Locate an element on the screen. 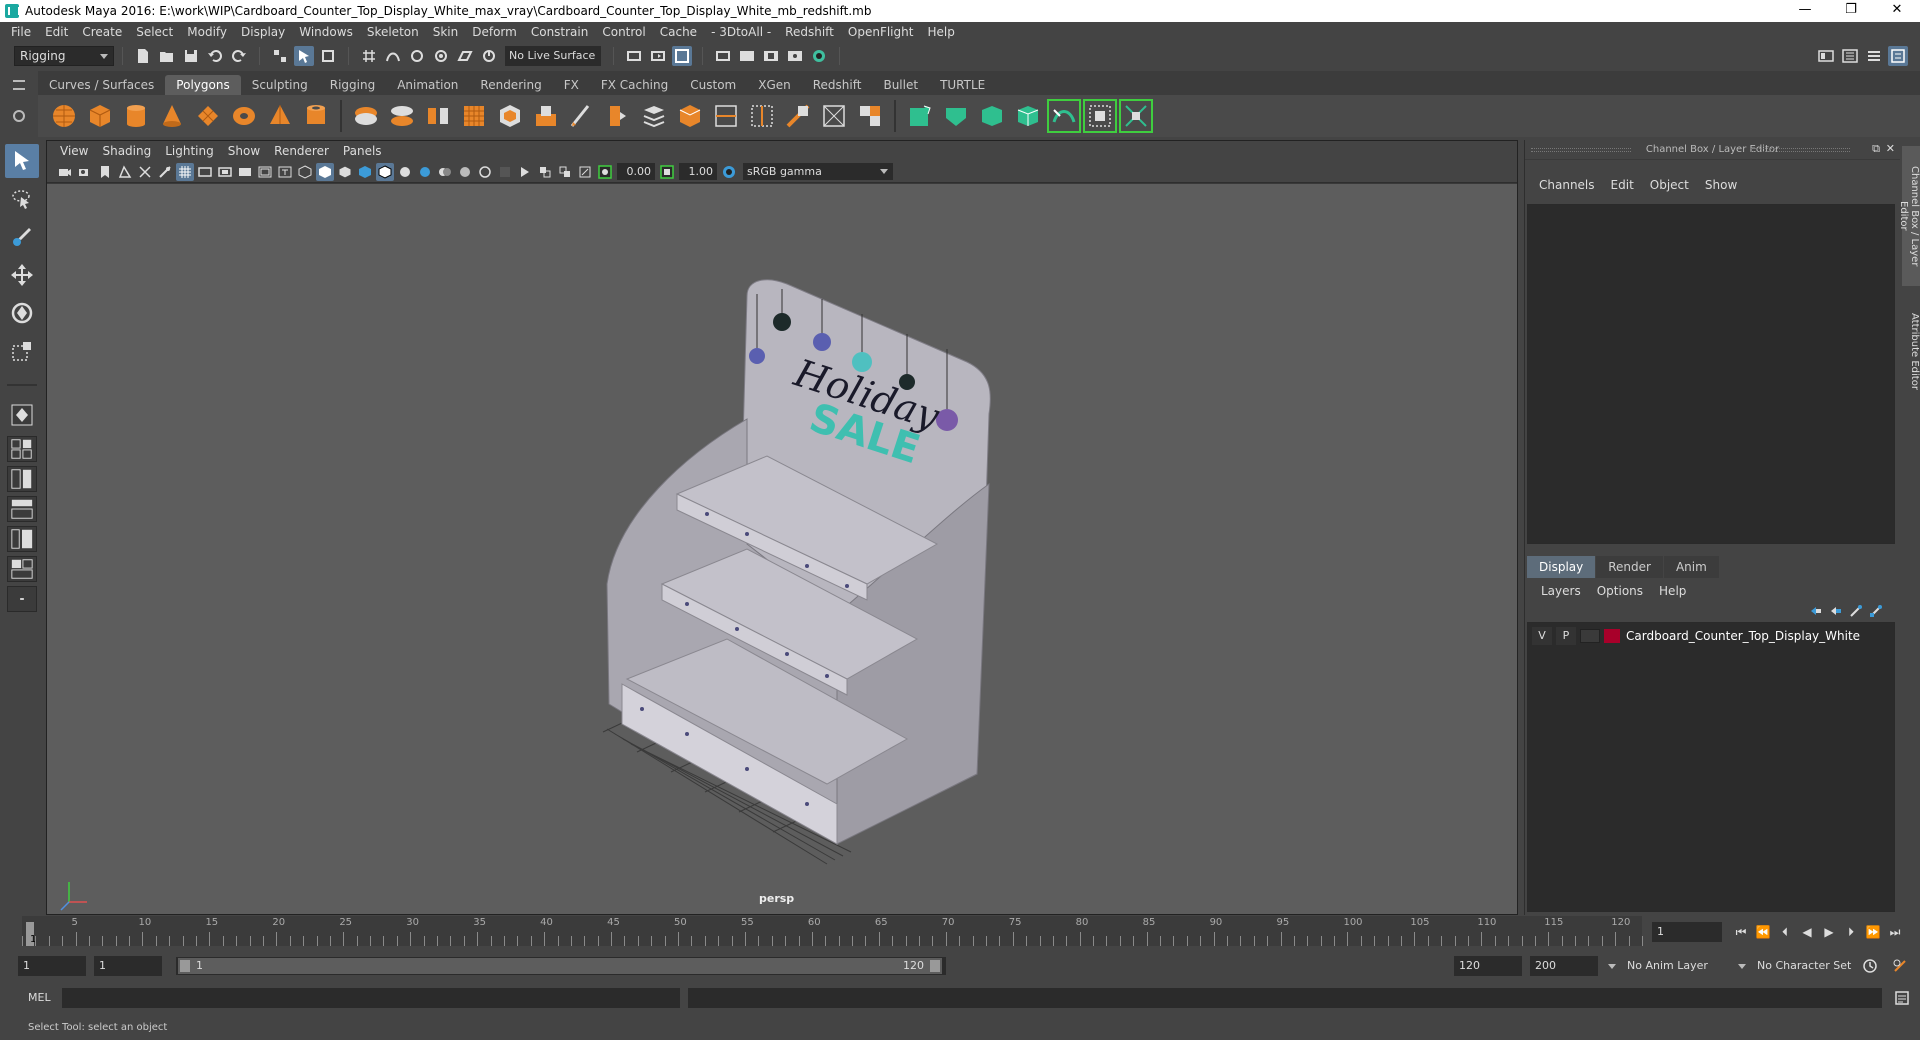 Image resolution: width=1920 pixels, height=1040 pixels. character-set-dropdown: No Character Set is located at coordinates (1805, 966).